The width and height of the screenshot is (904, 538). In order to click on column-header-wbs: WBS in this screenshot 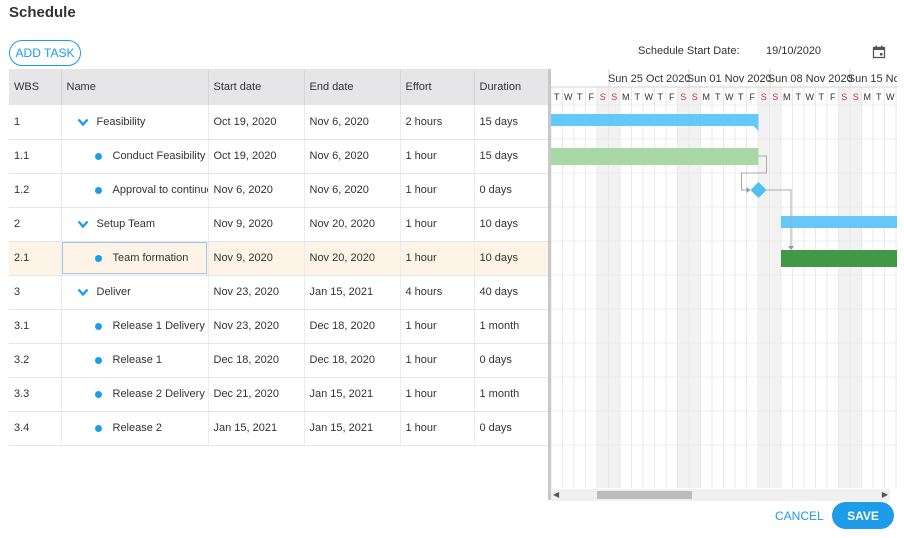, I will do `click(35, 87)`.